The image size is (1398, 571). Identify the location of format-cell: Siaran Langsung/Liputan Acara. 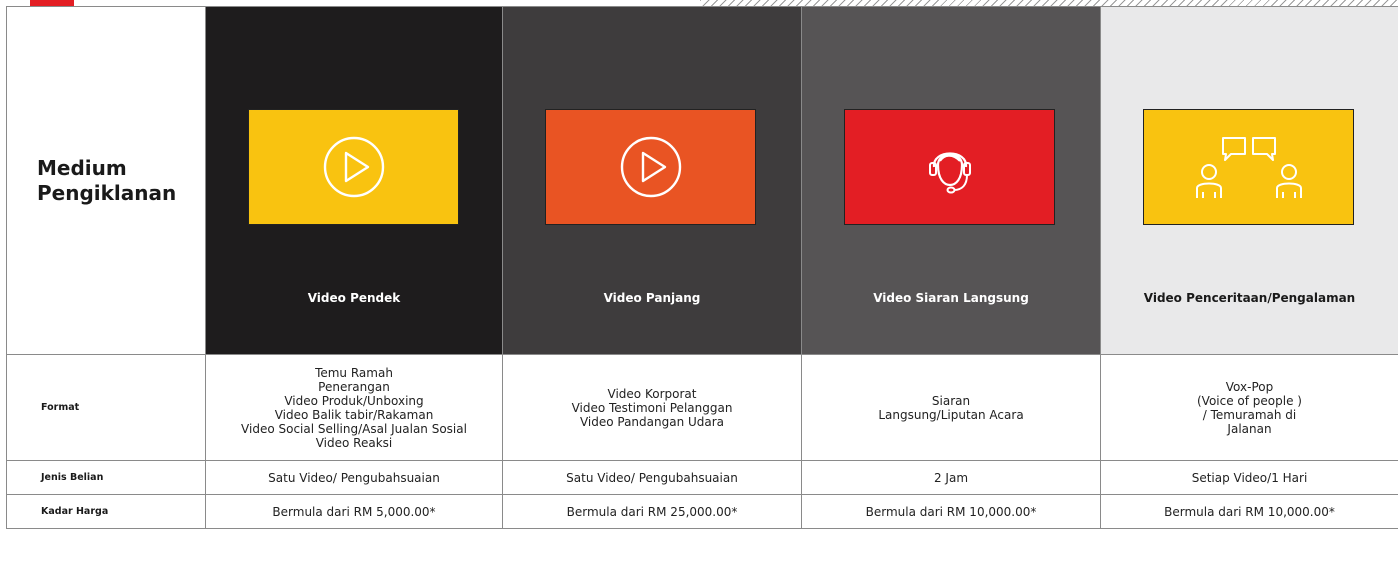
(951, 407).